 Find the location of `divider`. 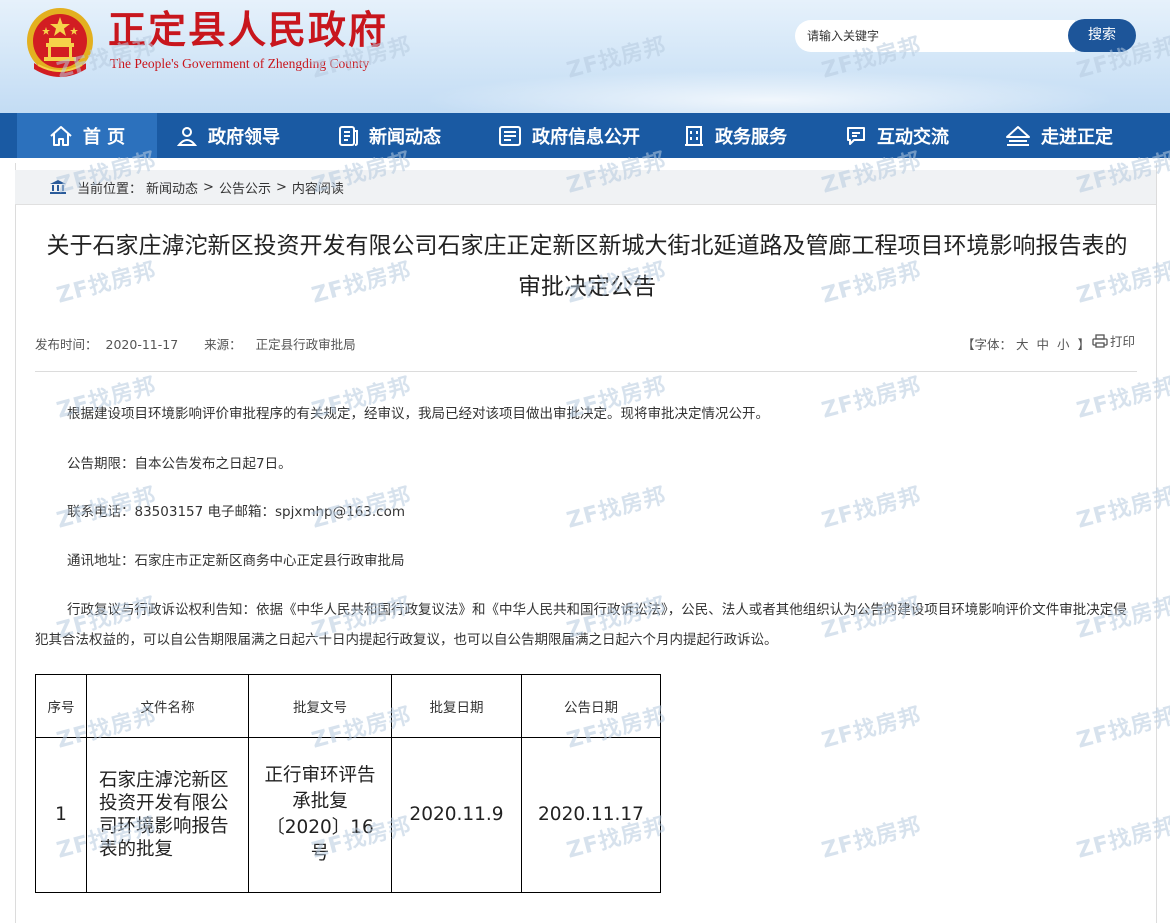

divider is located at coordinates (586, 371).